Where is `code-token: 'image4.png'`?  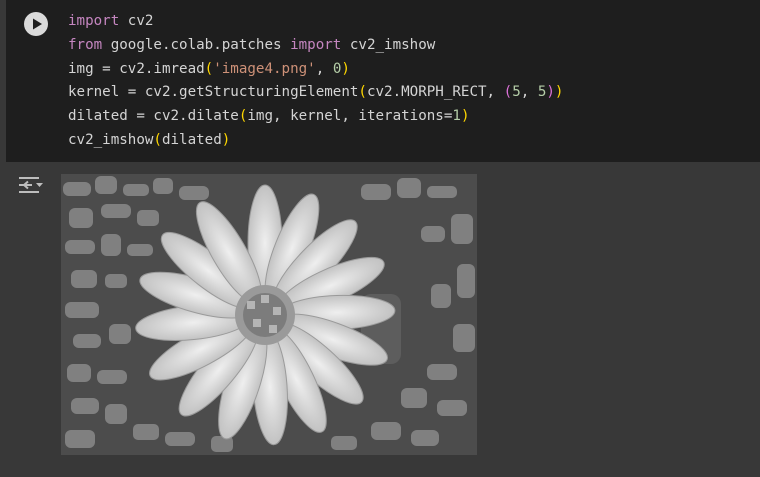 code-token: 'image4.png' is located at coordinates (264, 68).